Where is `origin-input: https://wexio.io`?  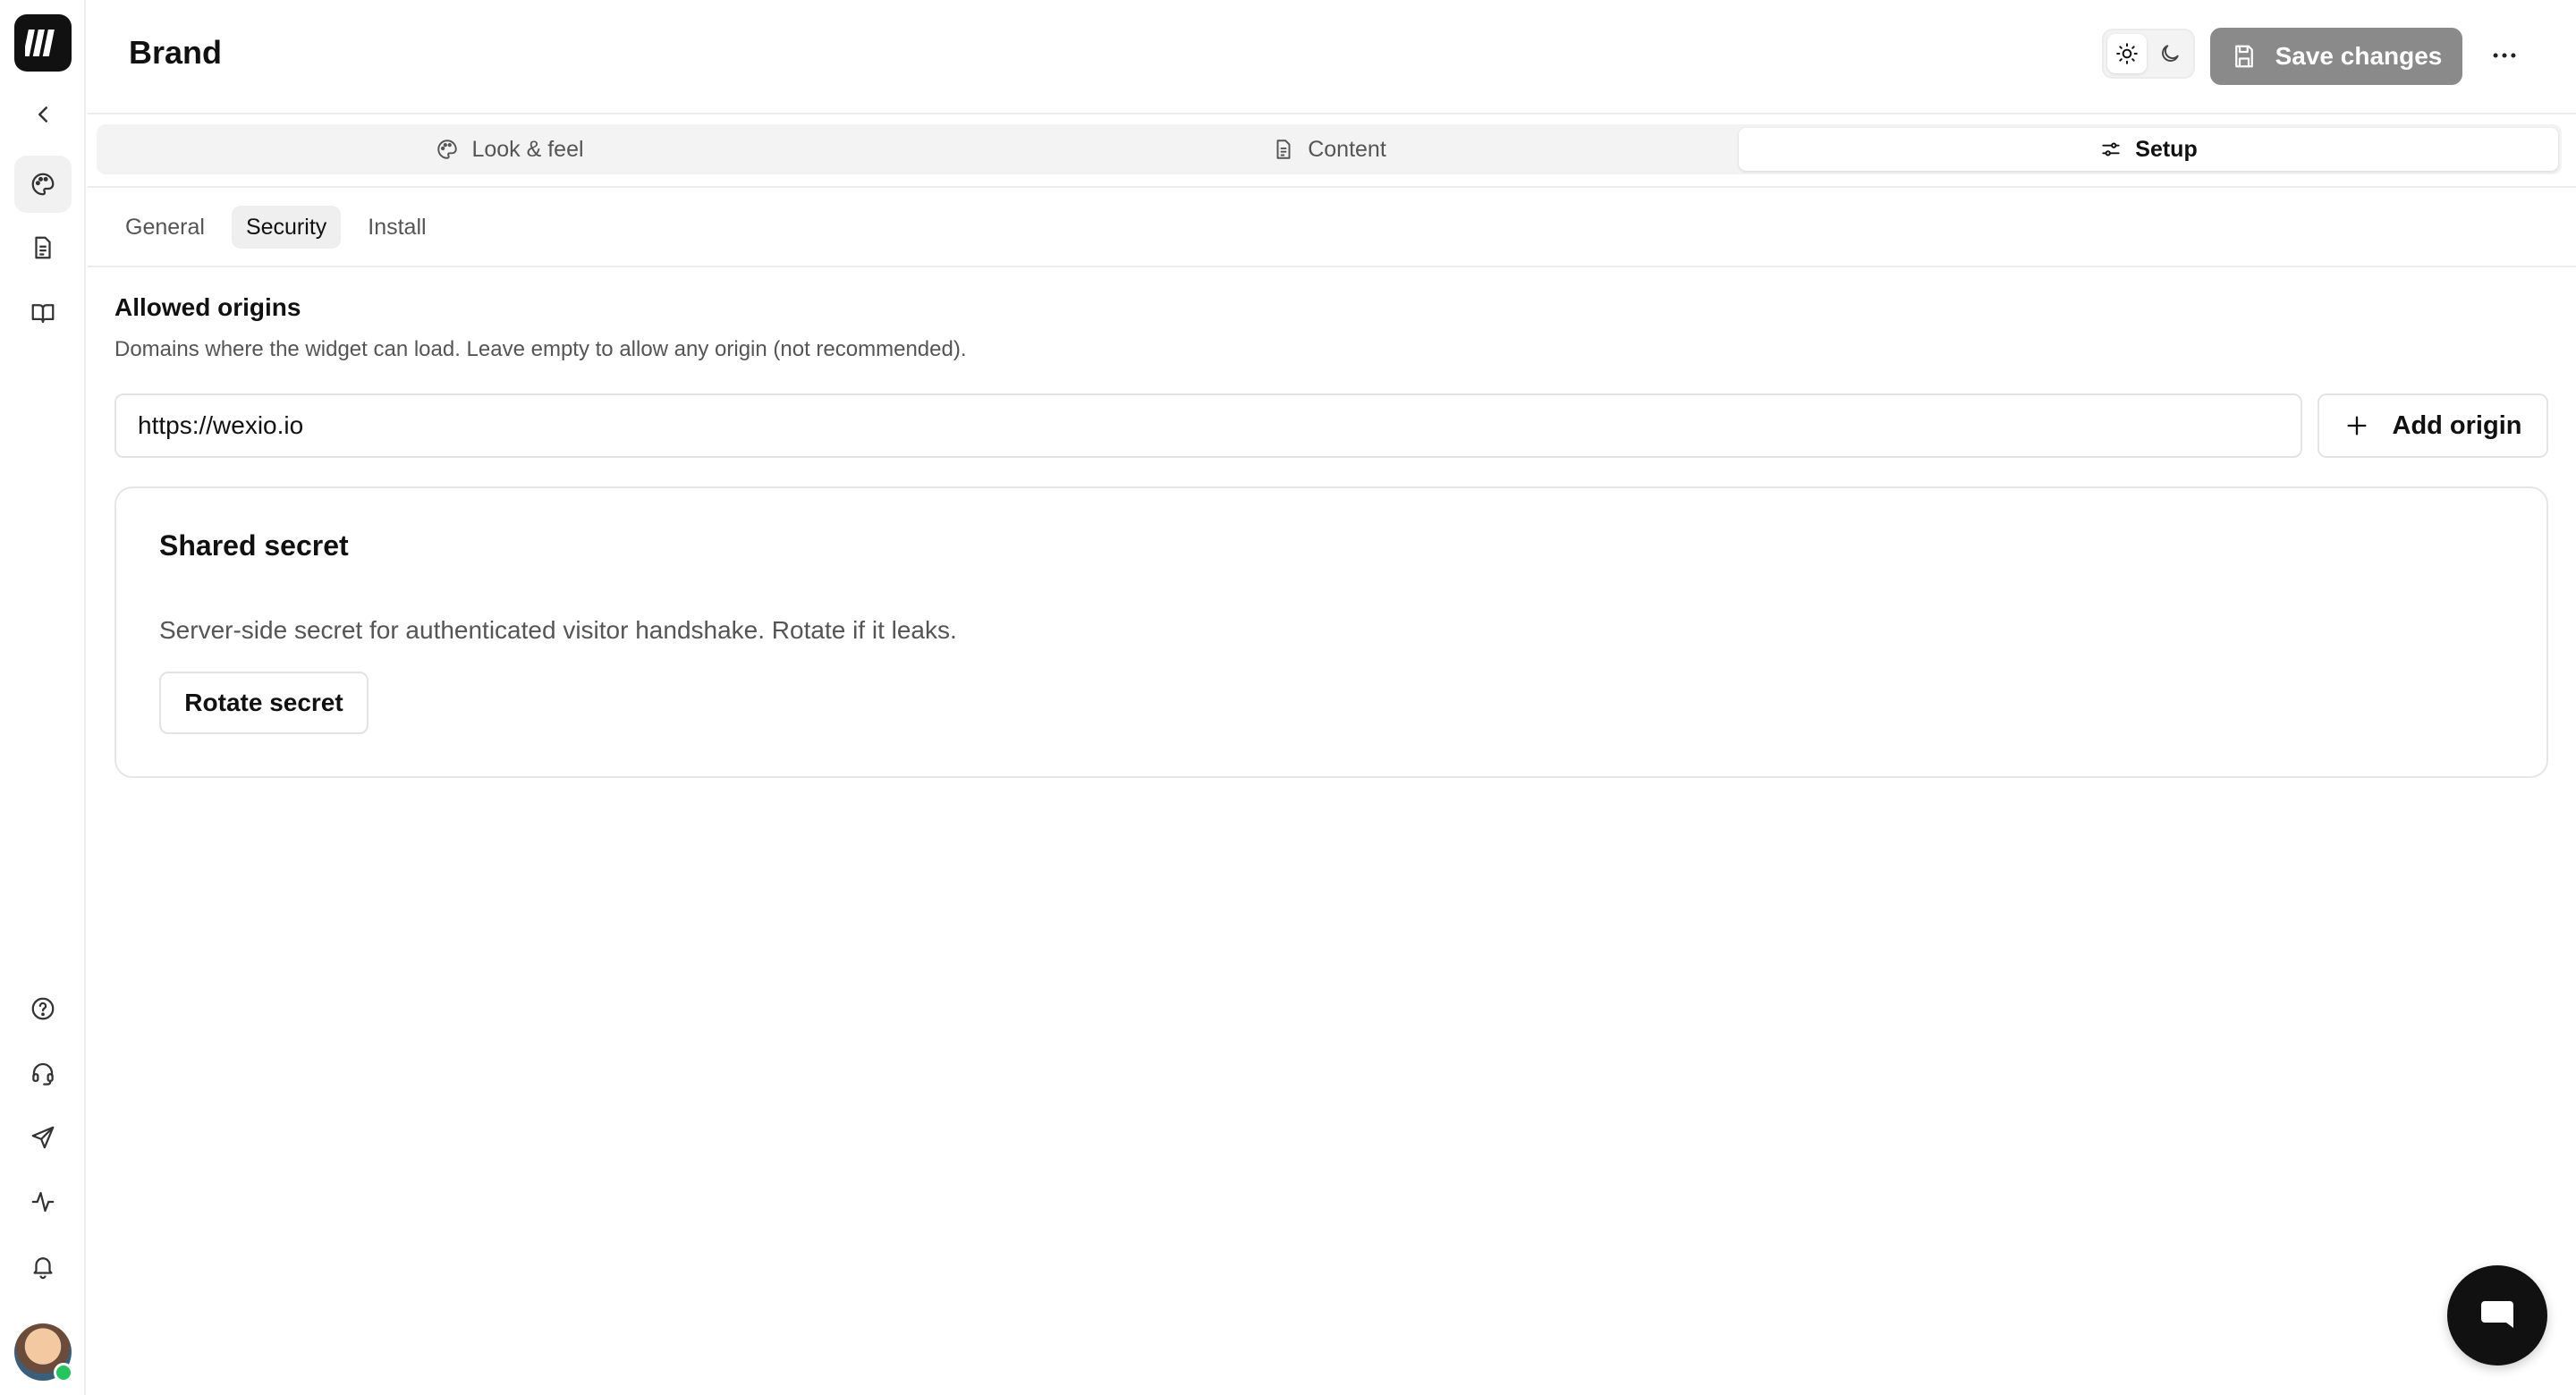
origin-input: https://wexio.io is located at coordinates (1208, 425).